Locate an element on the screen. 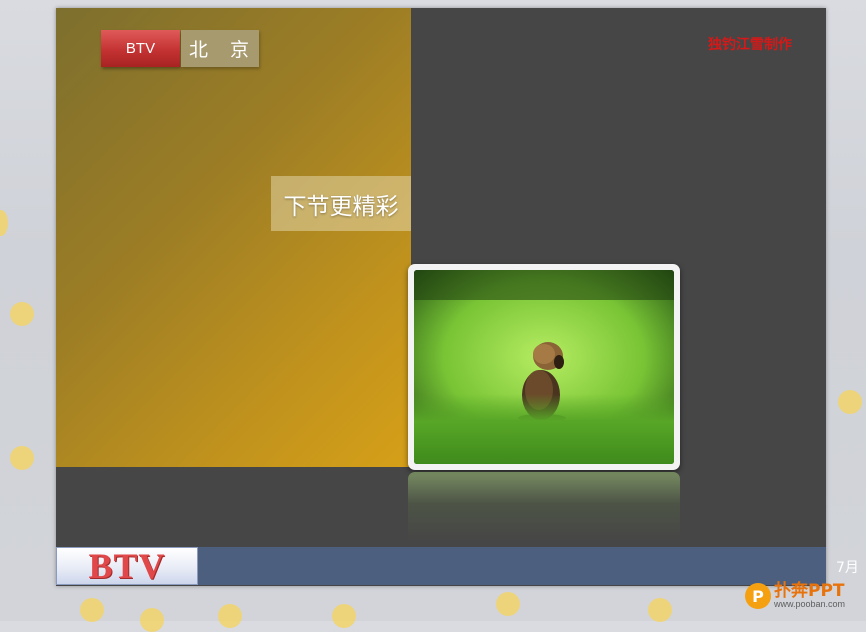  watermark-title: 扑奔PPT is located at coordinates (809, 591).